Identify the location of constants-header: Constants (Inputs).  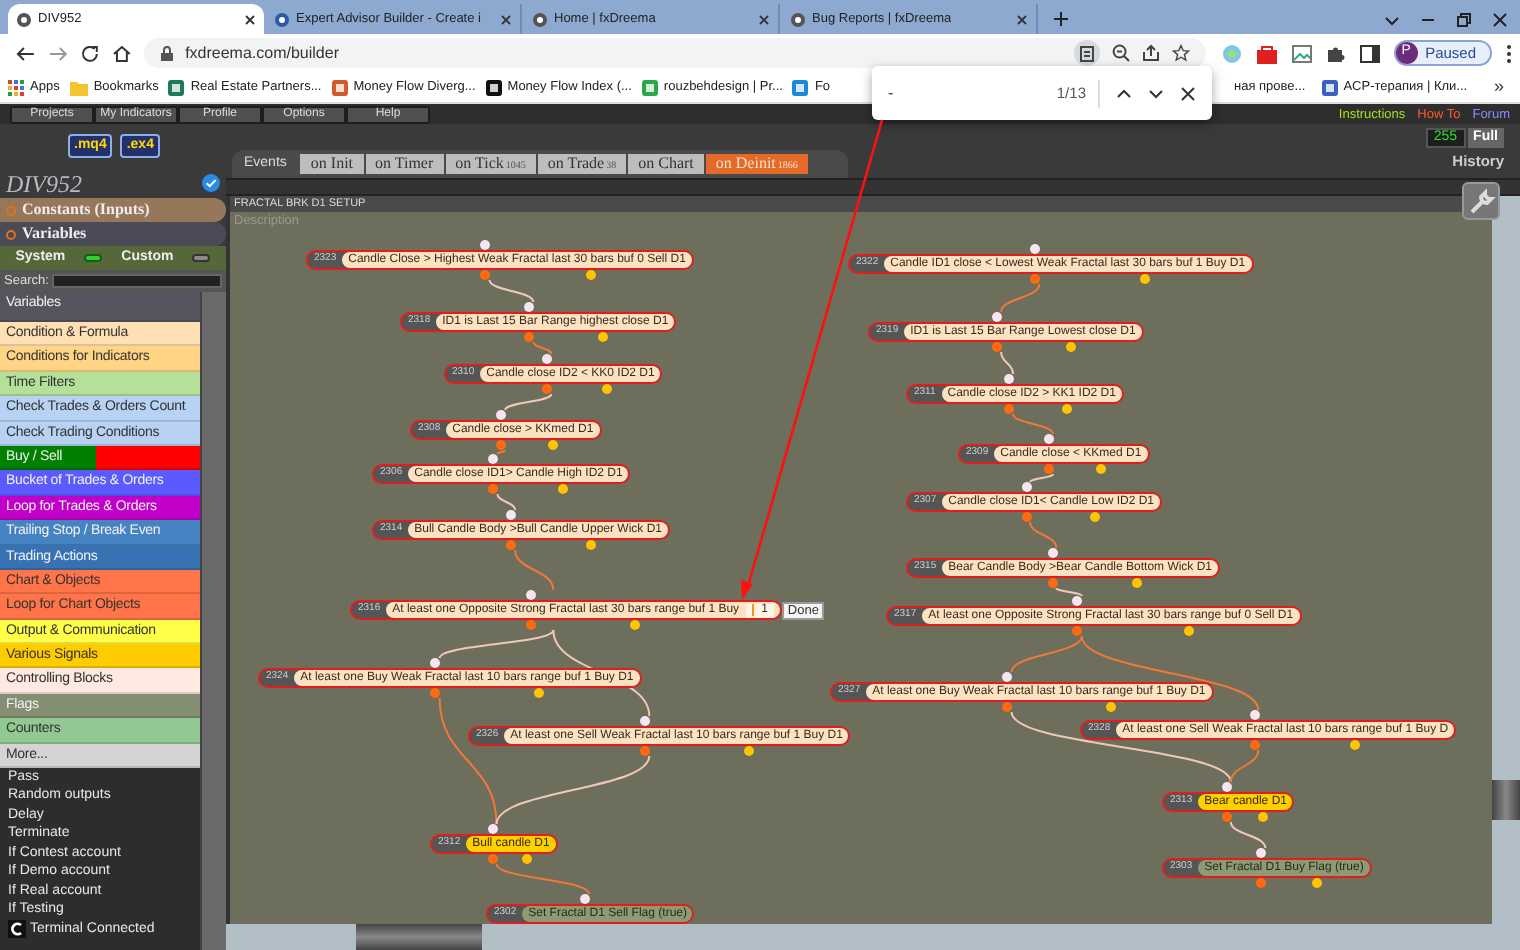
(113, 210).